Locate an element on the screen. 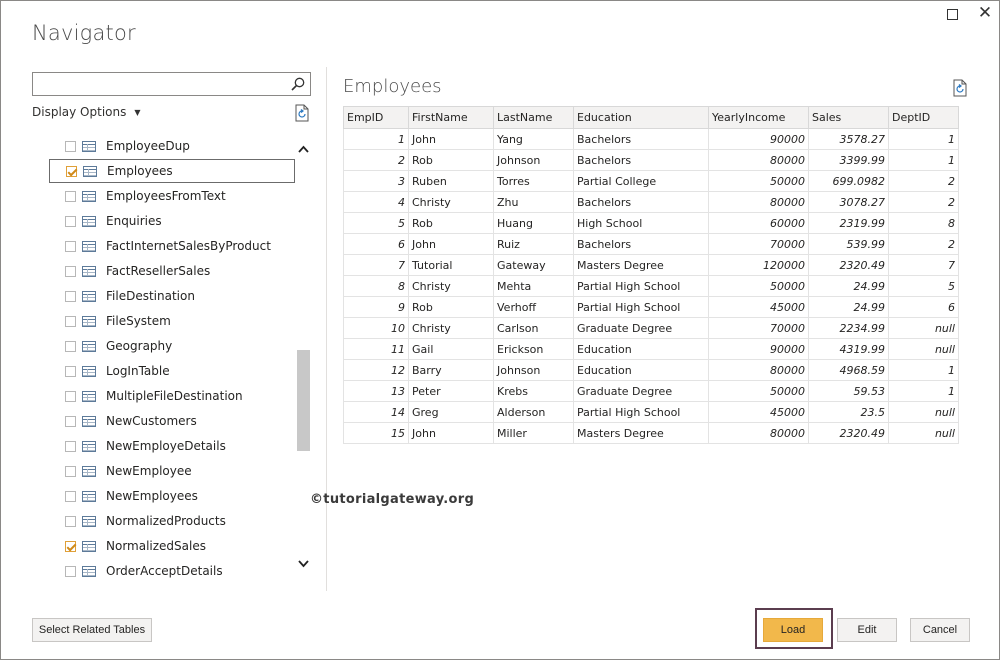  list-item: Employees is located at coordinates (172, 171).